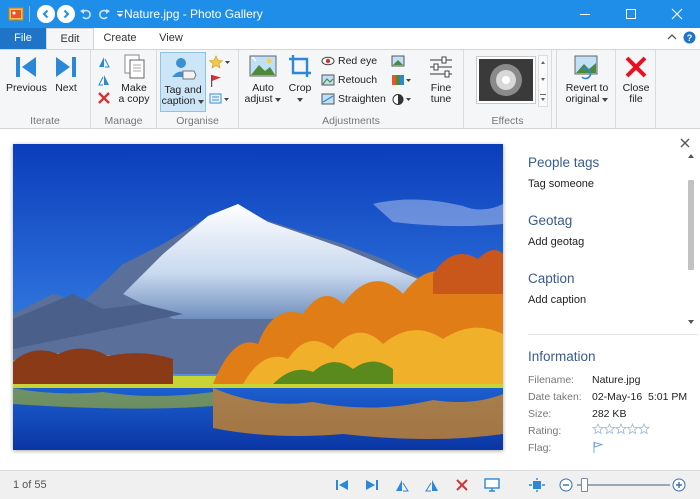  Describe the element at coordinates (349, 61) in the screenshot. I see `red-eye-button: Red eye` at that location.